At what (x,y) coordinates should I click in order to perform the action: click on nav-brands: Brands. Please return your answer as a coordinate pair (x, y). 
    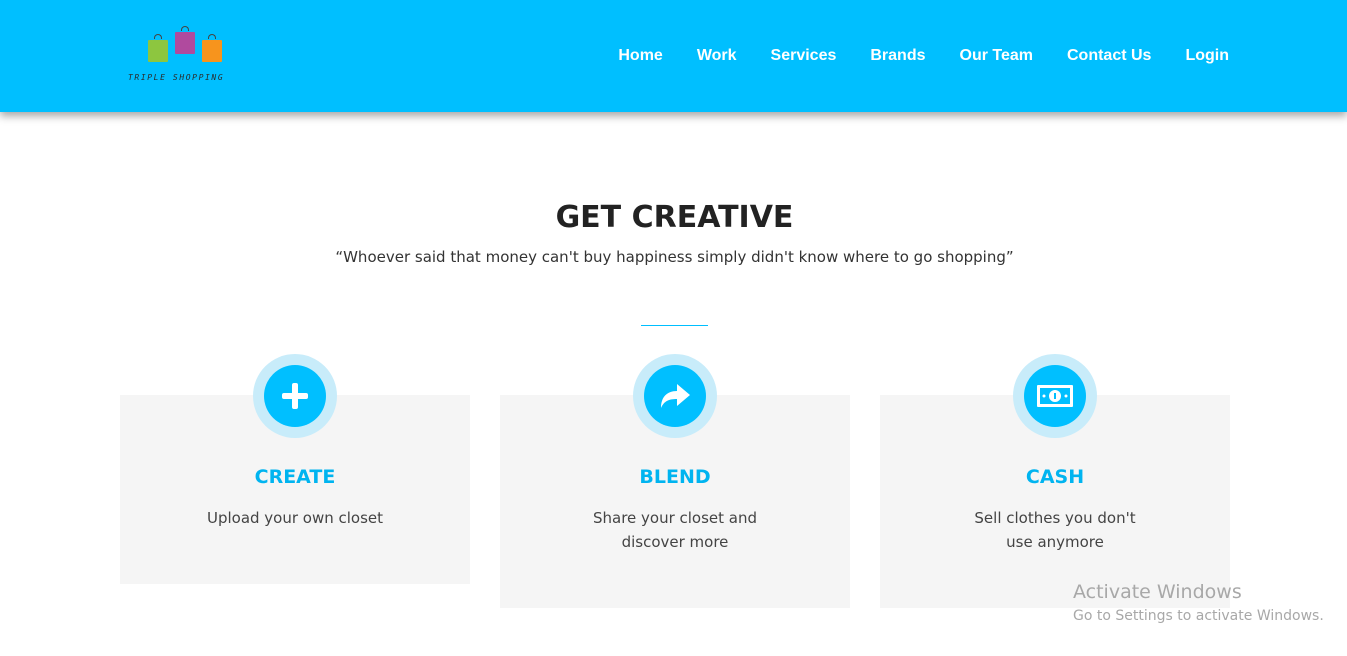
    Looking at the image, I should click on (897, 56).